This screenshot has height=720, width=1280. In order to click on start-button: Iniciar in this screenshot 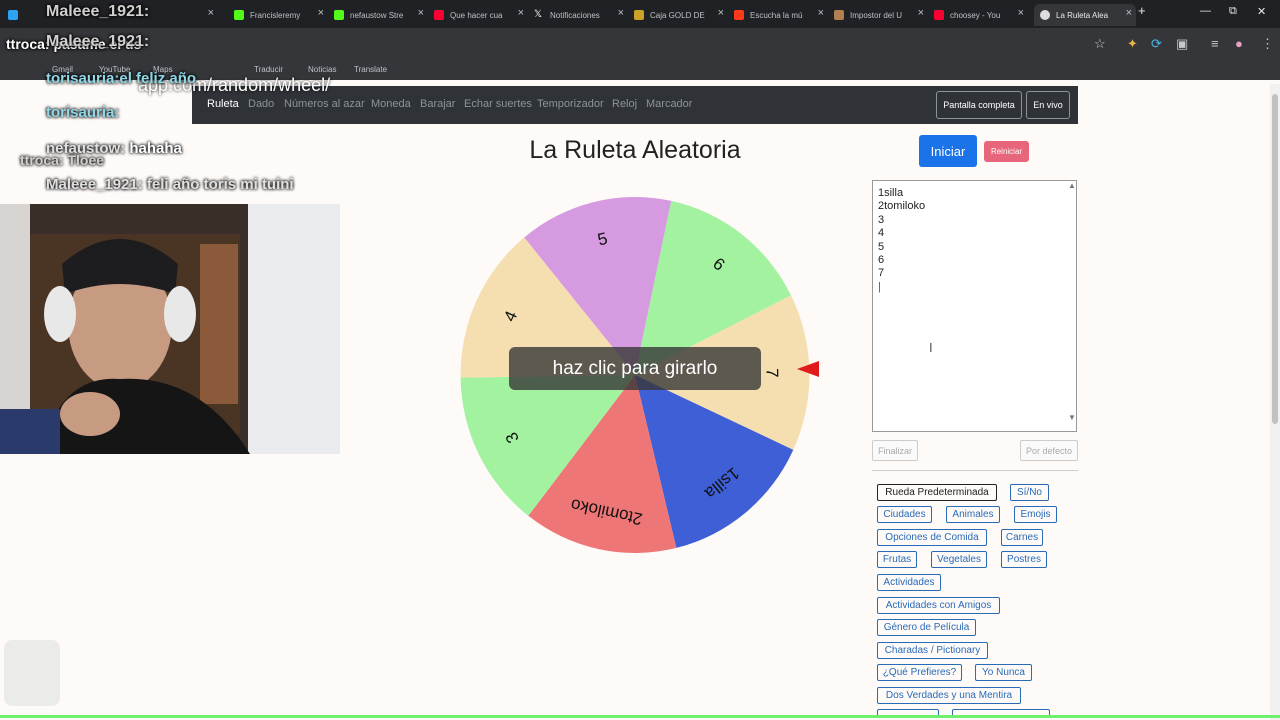, I will do `click(948, 151)`.